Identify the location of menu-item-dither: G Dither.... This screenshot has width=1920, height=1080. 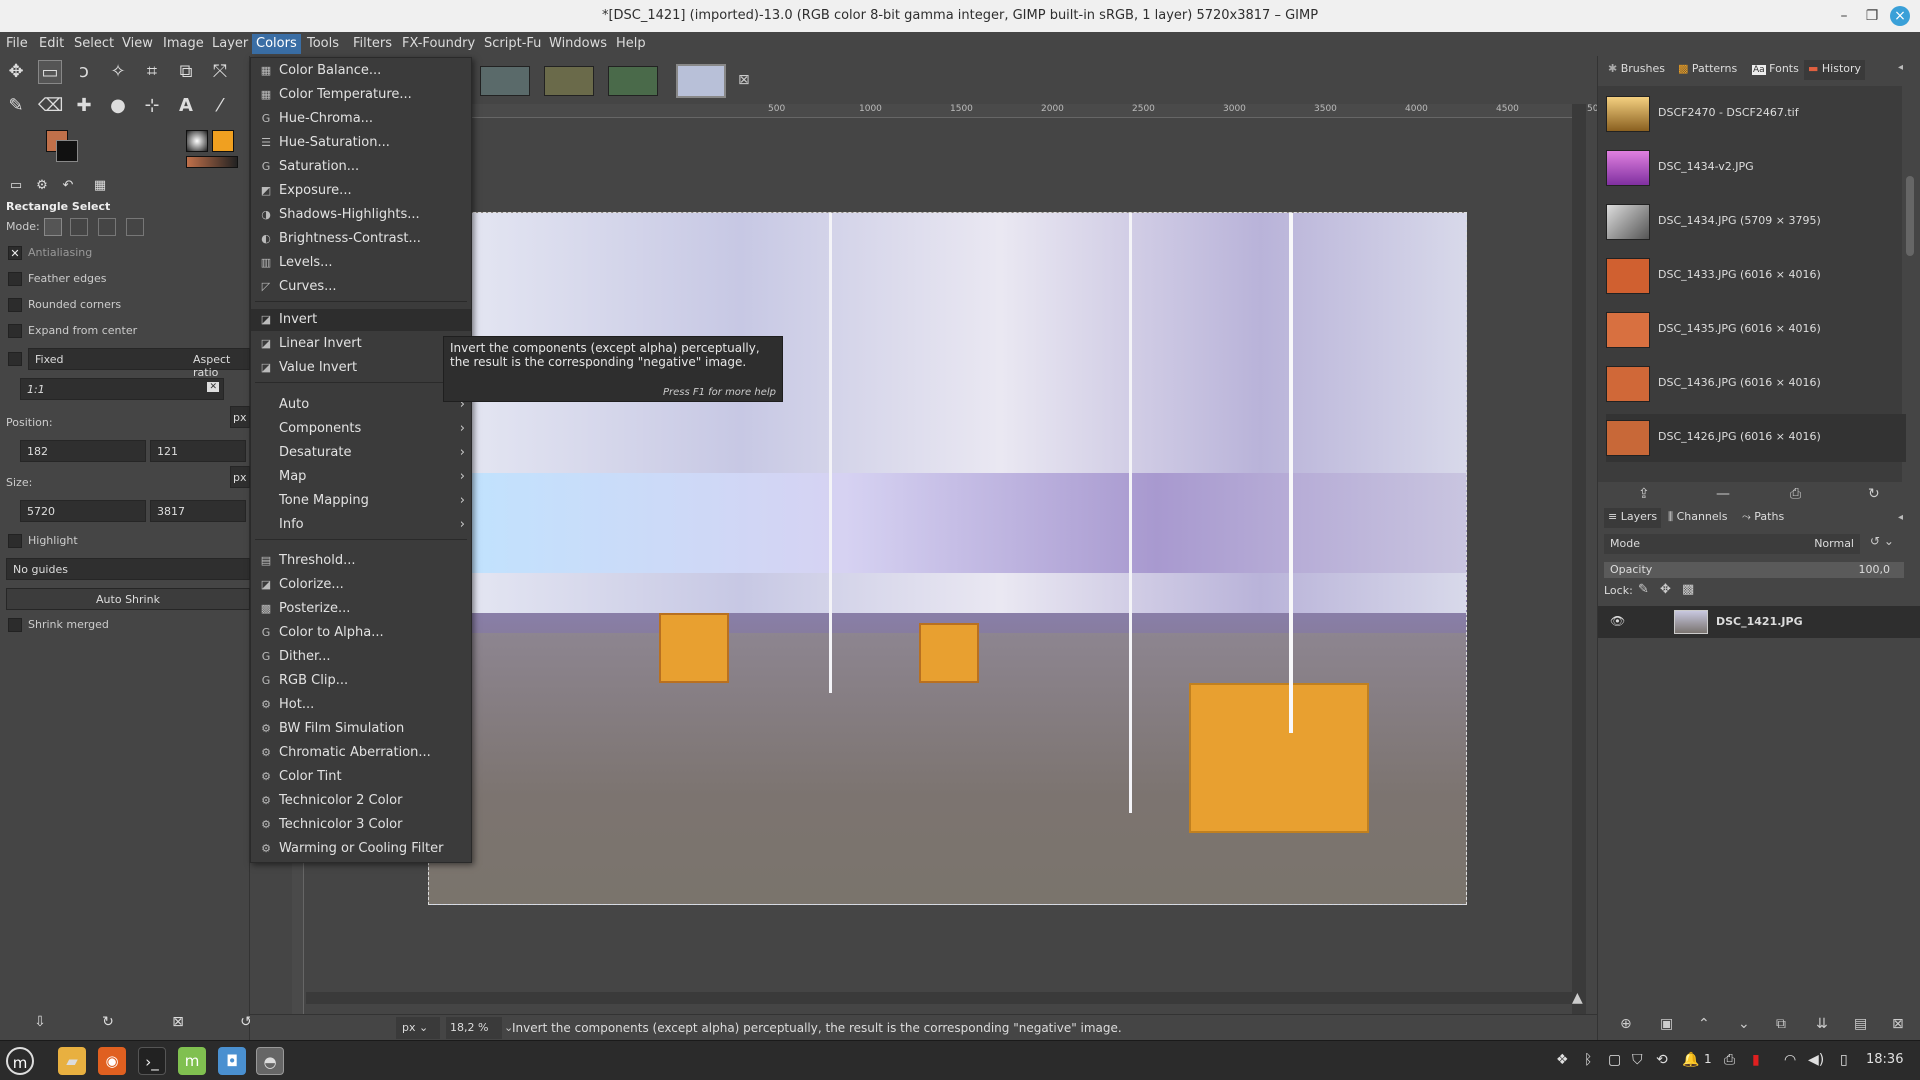
(361, 657).